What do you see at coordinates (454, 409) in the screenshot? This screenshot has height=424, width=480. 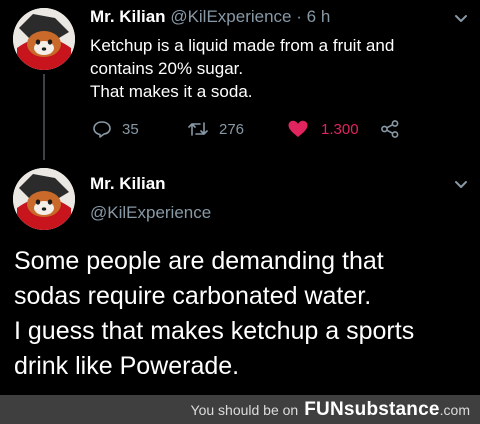 I see `footer-tld: .com` at bounding box center [454, 409].